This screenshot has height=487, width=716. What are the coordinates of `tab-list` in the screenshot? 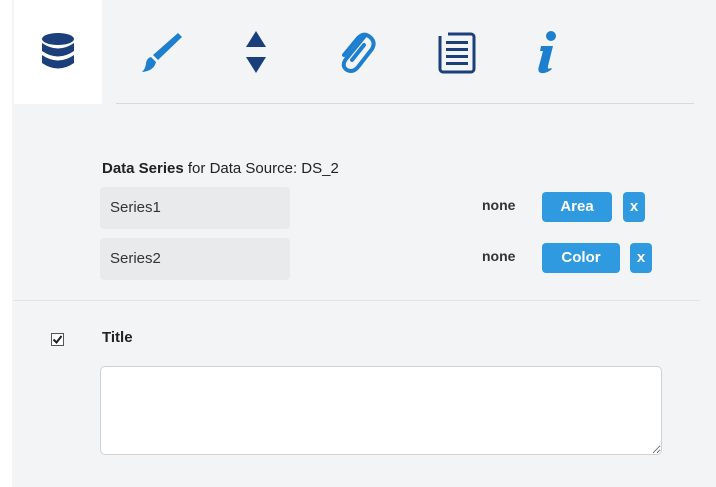 It's located at (456, 52).